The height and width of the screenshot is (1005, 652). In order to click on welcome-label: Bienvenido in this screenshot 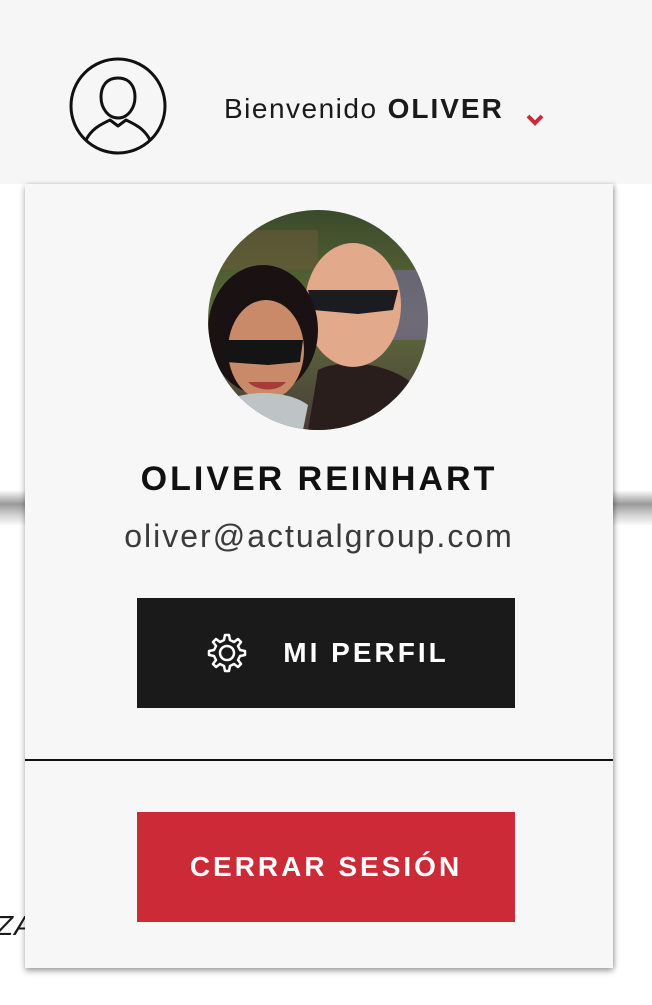, I will do `click(301, 108)`.